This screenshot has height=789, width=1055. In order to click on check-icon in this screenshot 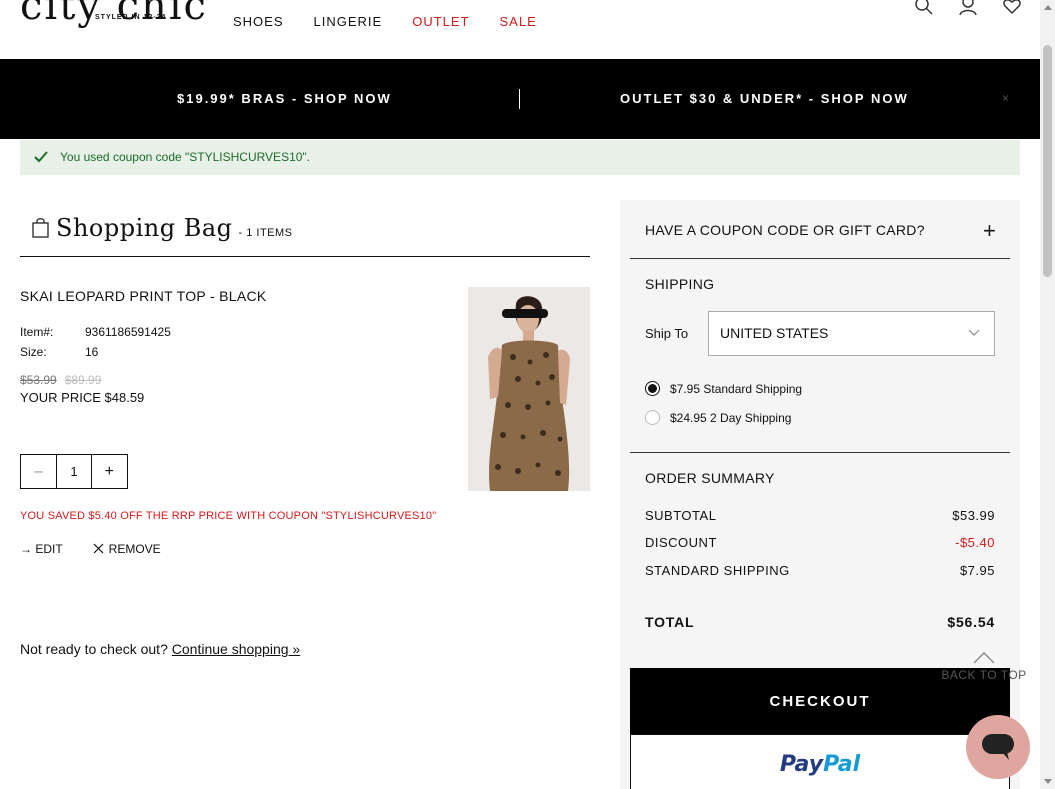, I will do `click(41, 157)`.